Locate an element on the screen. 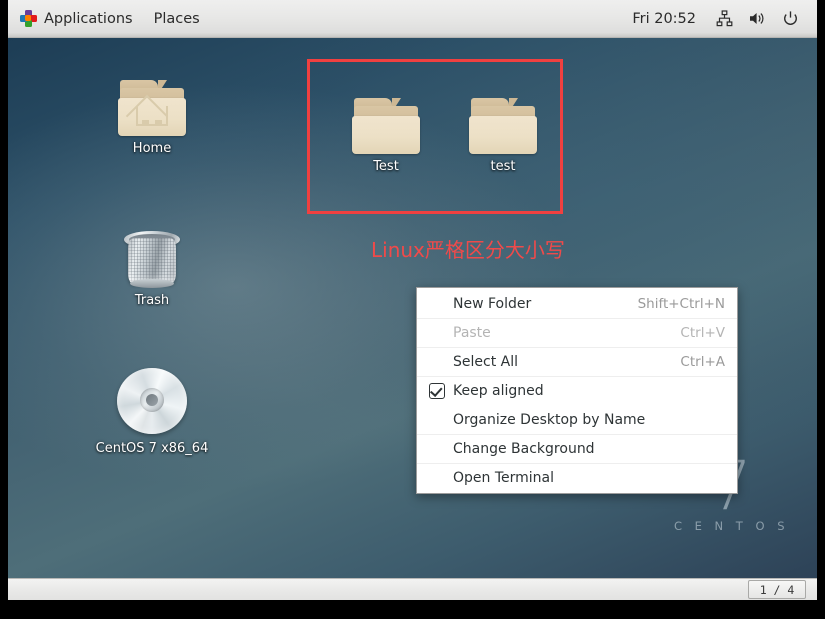 Image resolution: width=825 pixels, height=619 pixels. places-menu-button: Places is located at coordinates (177, 19).